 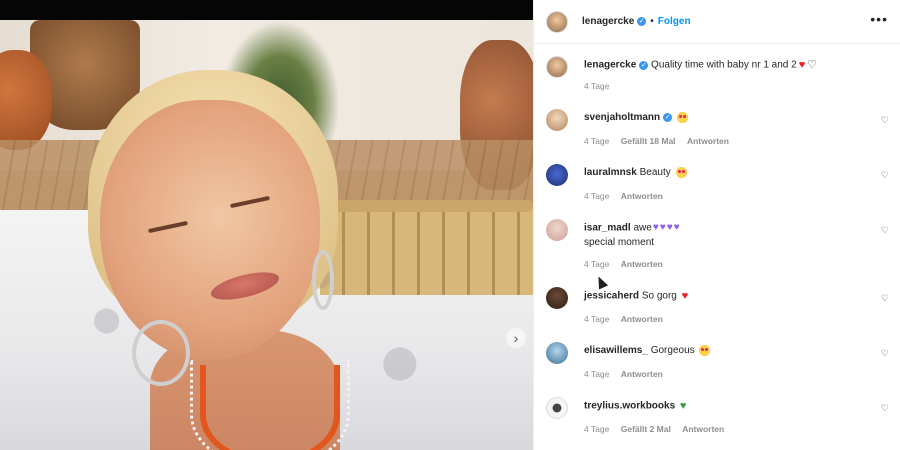 I want to click on comment-username: svenjaholtmann, so click(x=622, y=117).